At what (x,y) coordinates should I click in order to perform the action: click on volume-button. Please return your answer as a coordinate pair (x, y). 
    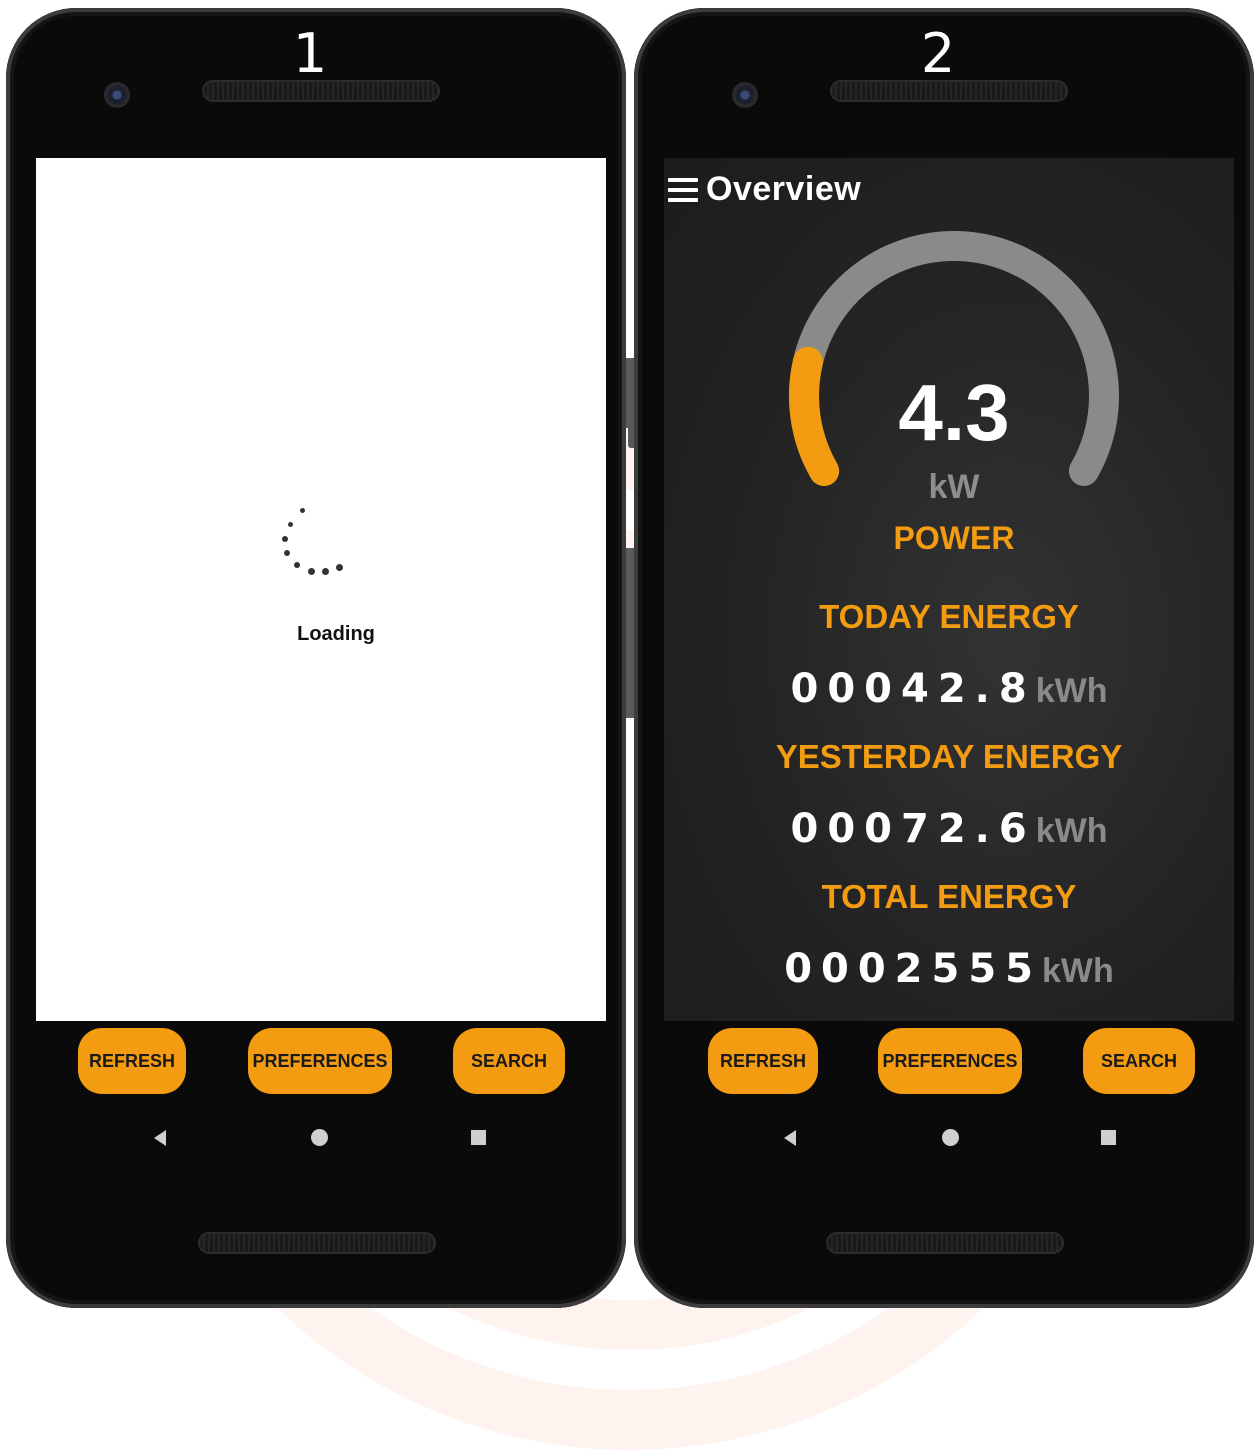
    Looking at the image, I should click on (631, 633).